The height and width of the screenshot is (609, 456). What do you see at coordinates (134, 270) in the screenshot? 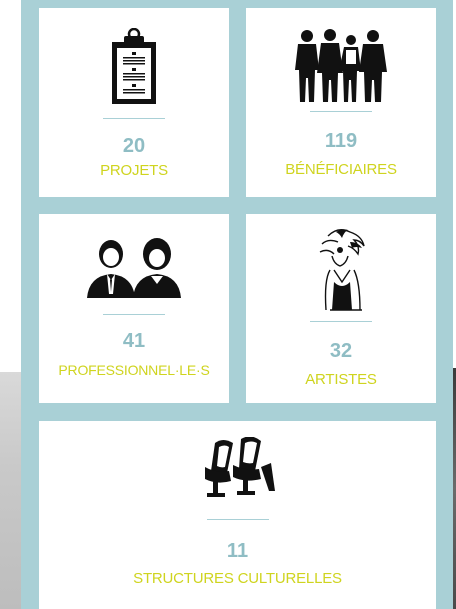
I see `professionals-icon` at bounding box center [134, 270].